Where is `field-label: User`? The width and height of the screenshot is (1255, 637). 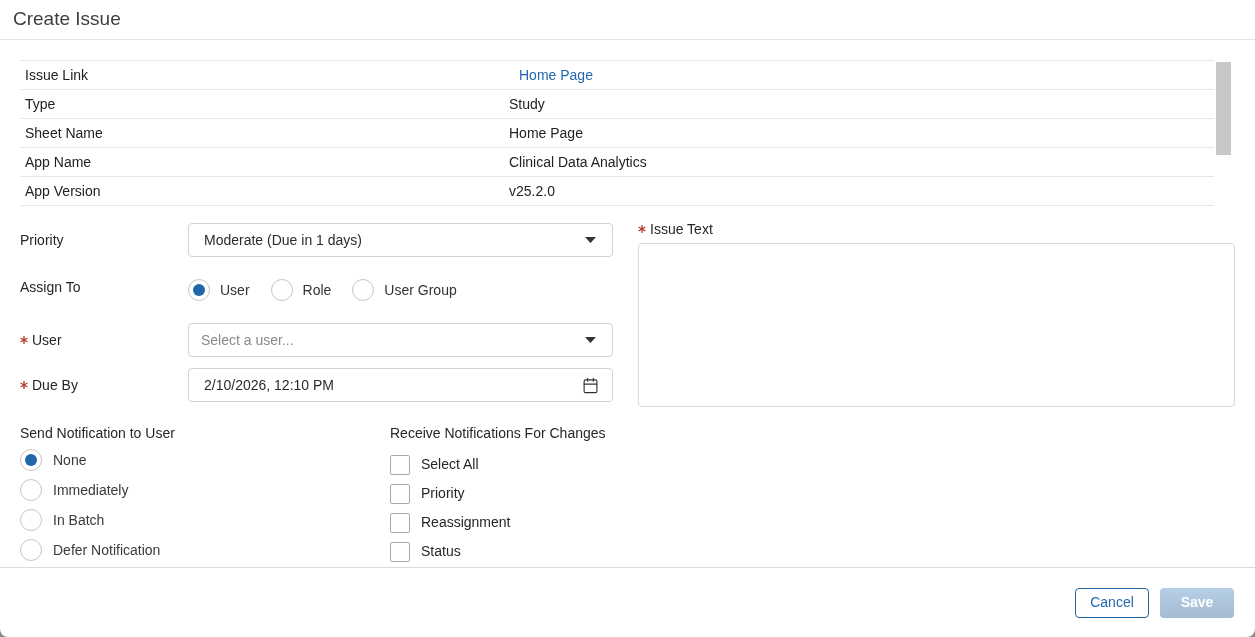
field-label: User is located at coordinates (47, 340).